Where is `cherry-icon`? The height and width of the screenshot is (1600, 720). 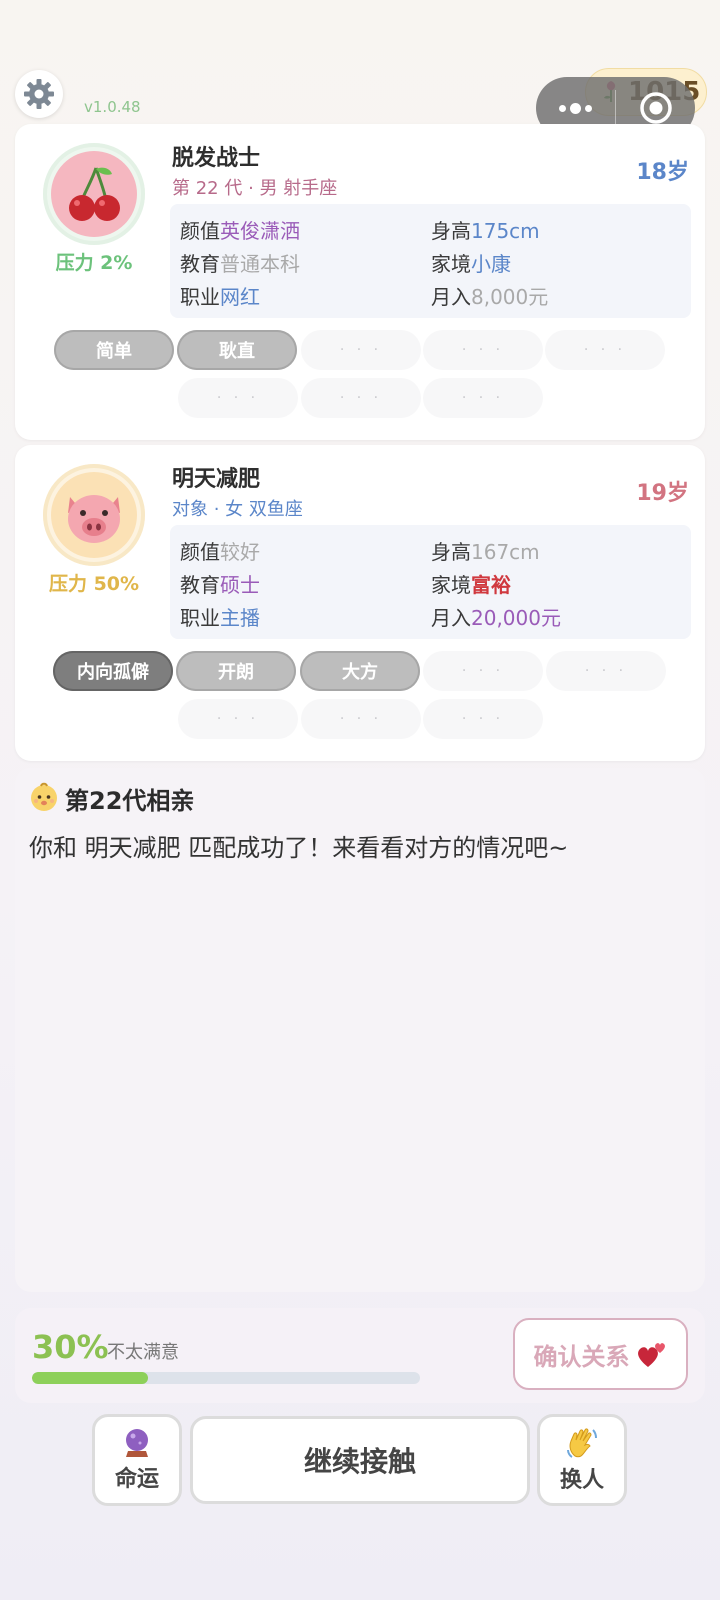 cherry-icon is located at coordinates (94, 194).